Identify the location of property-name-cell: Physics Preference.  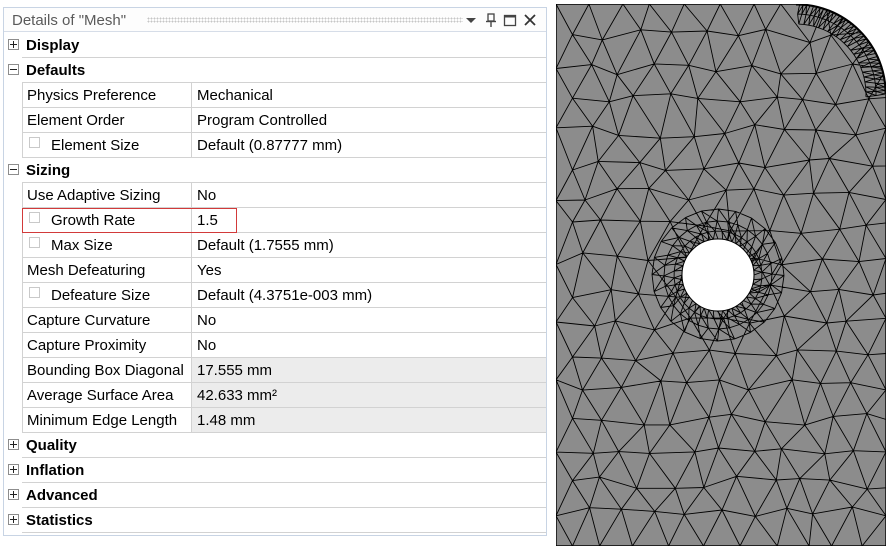
(107, 95).